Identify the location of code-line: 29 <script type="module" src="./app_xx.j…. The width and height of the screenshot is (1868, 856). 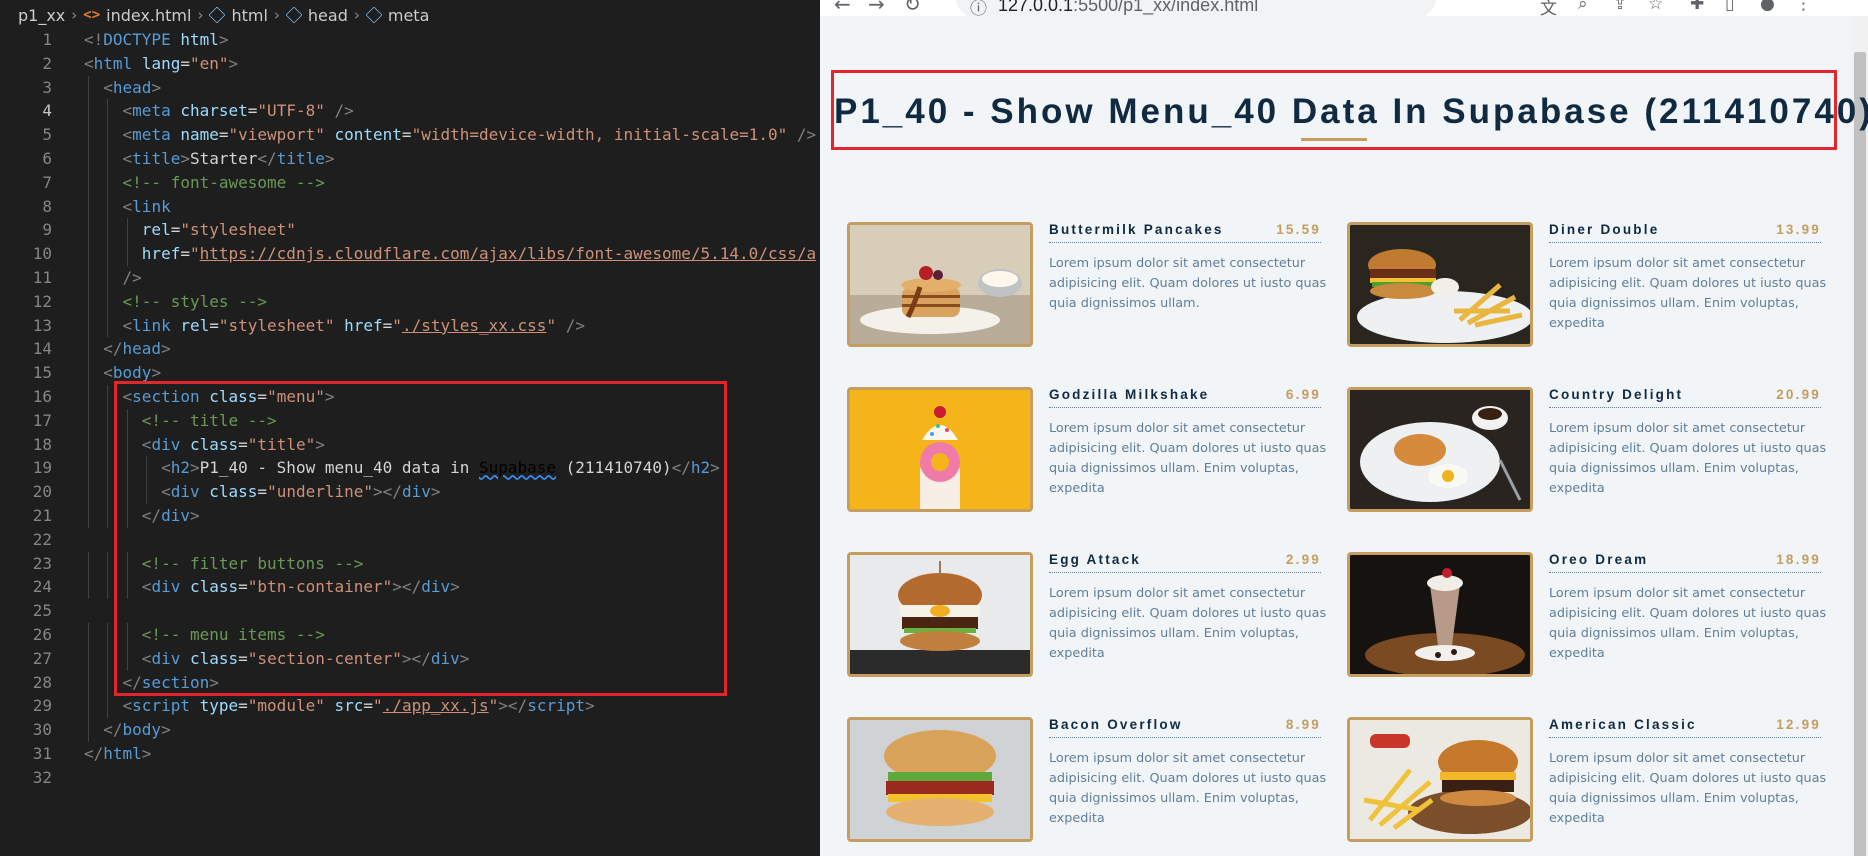
(410, 706).